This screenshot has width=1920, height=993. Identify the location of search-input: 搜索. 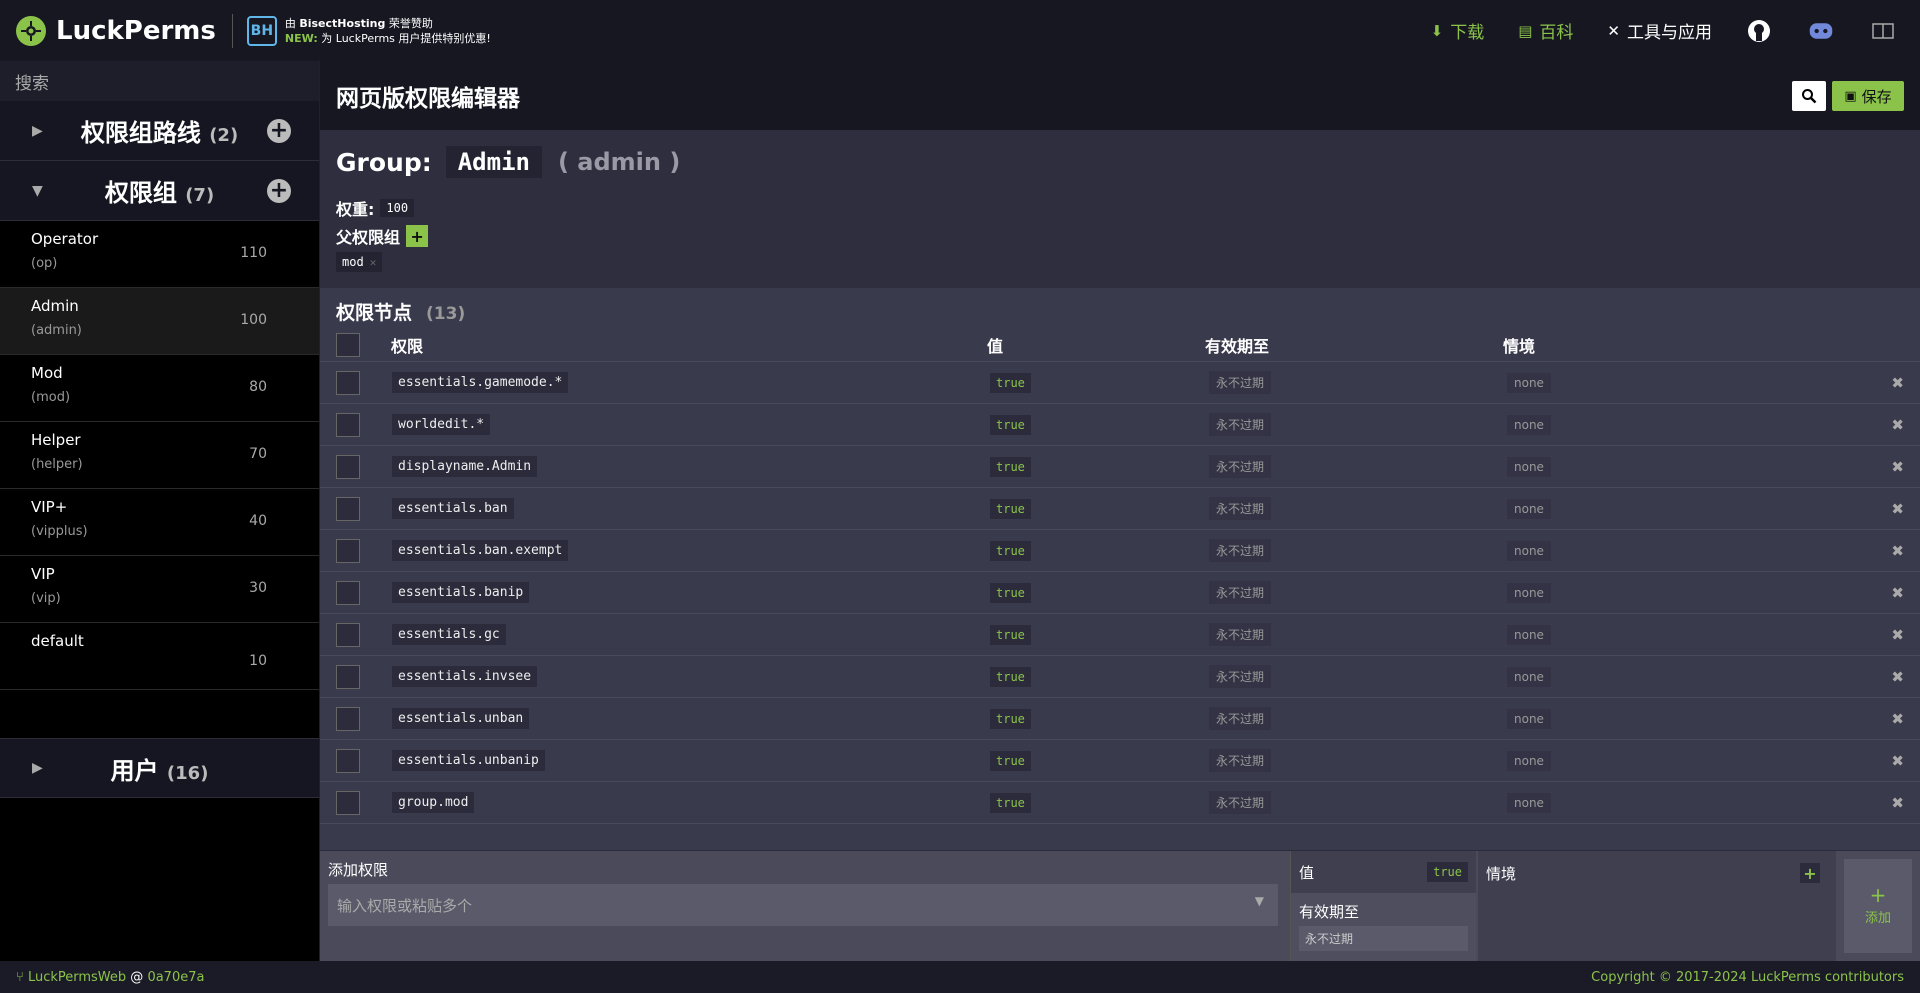
(159, 81).